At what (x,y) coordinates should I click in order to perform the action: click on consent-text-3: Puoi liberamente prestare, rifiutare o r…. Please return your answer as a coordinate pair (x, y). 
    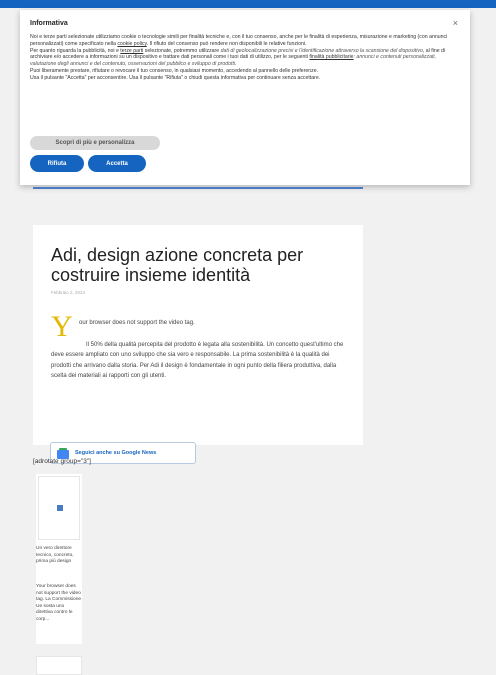
    Looking at the image, I should click on (174, 70).